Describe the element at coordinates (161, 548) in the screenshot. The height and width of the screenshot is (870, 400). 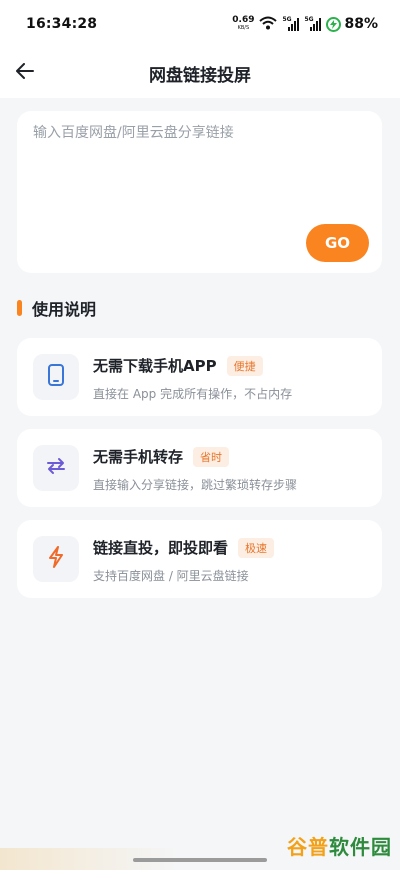
I see `feature-title: 链接直投，即投即看` at that location.